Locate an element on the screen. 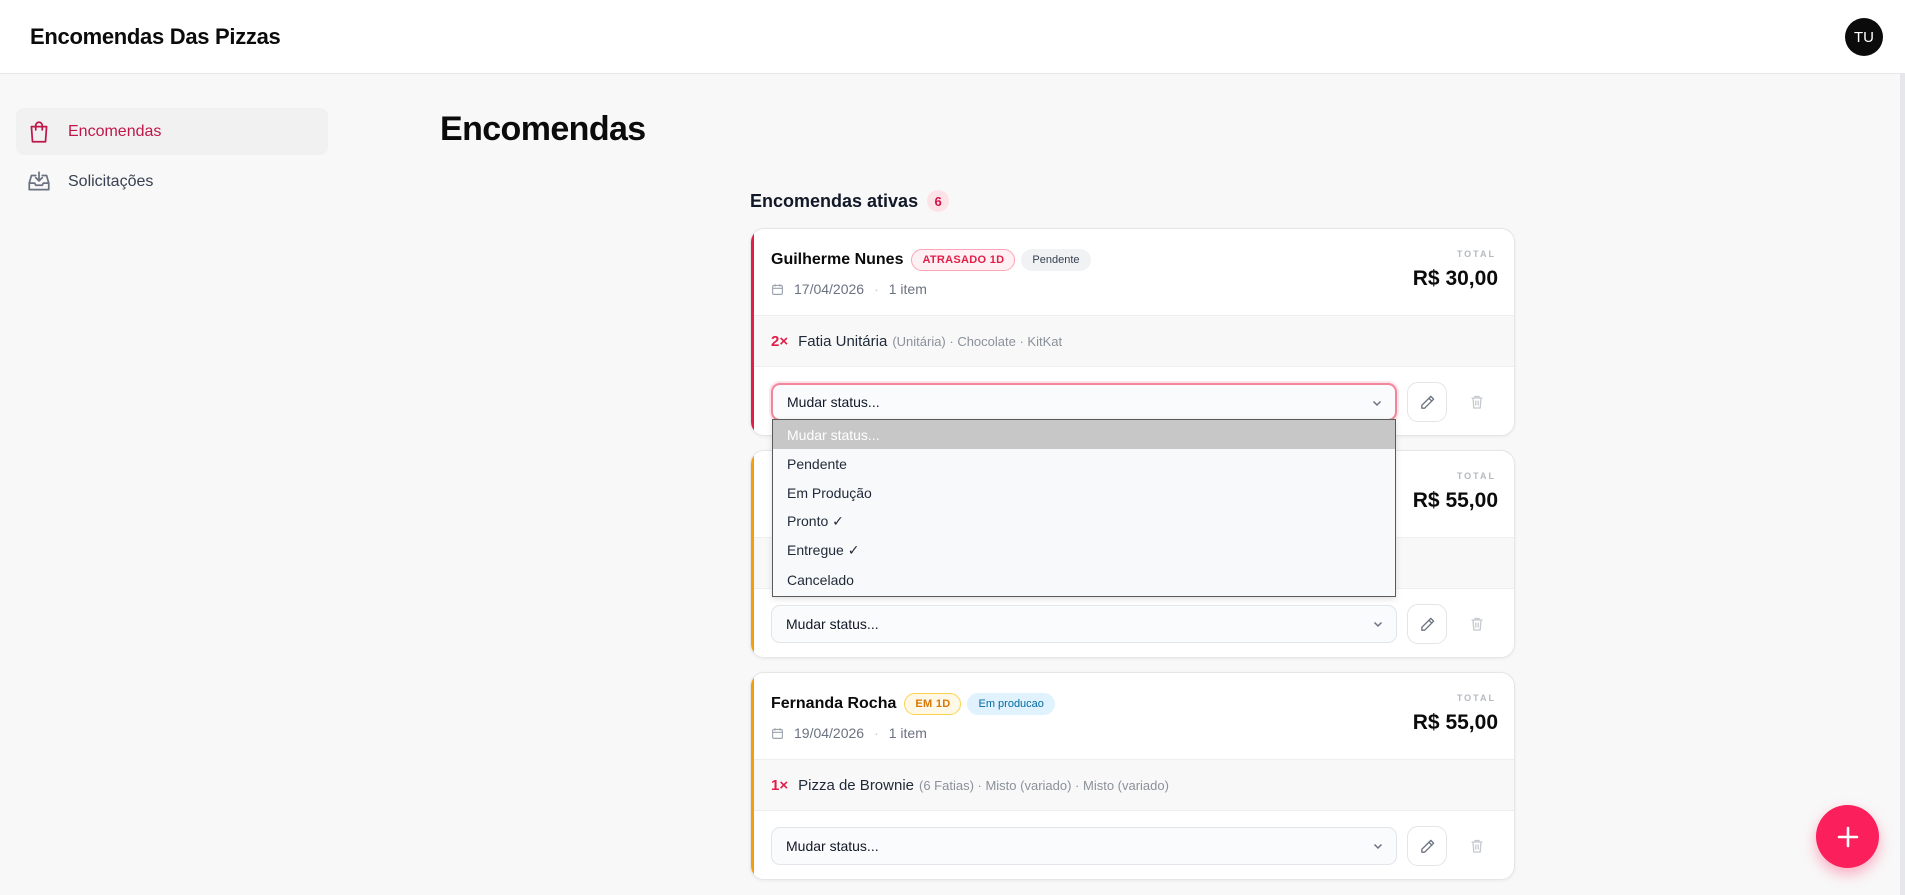 The height and width of the screenshot is (895, 1905). dropdown-option-pronto: Pronto ✓ is located at coordinates (1084, 521).